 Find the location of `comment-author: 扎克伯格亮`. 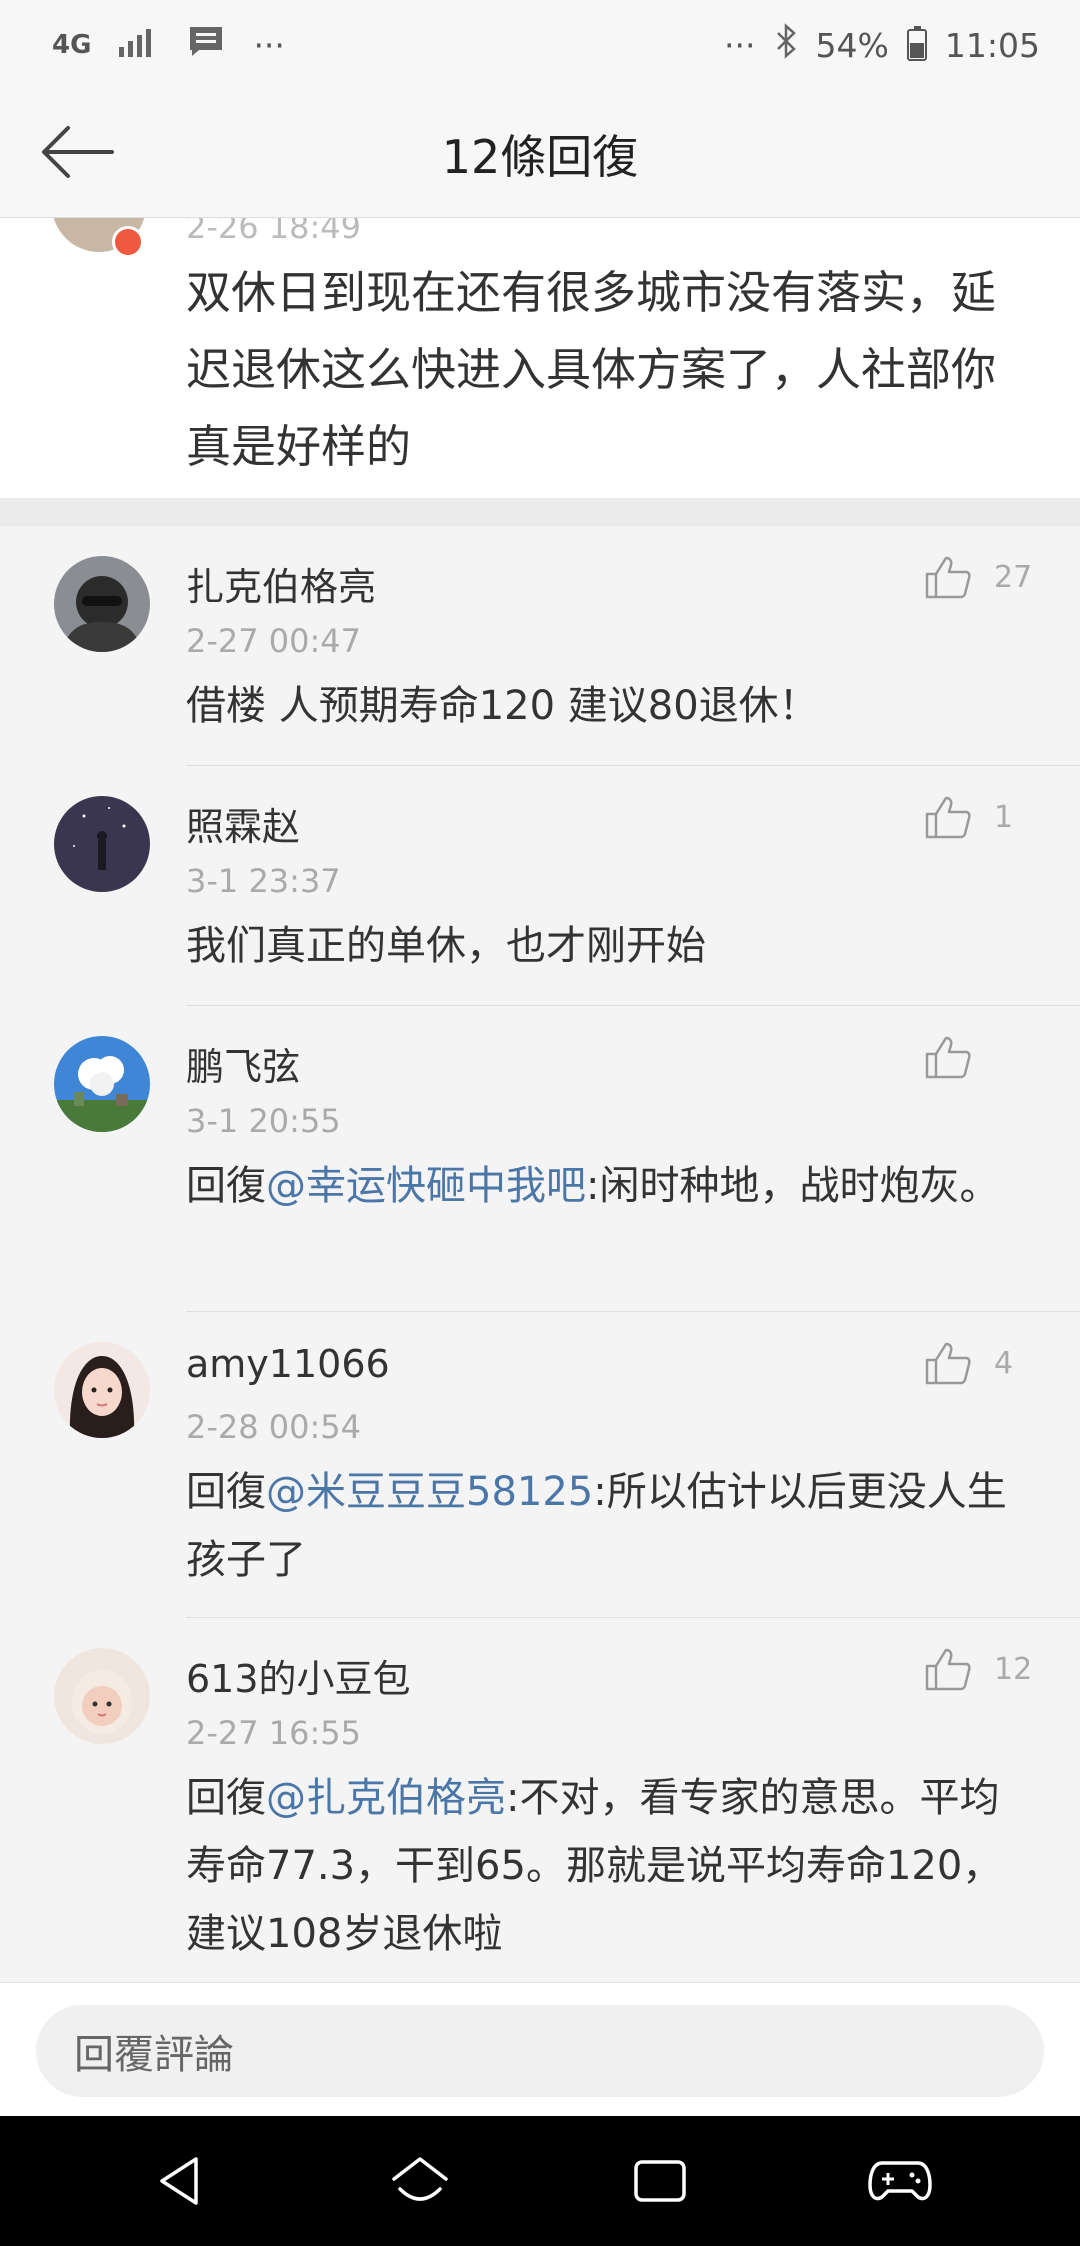

comment-author: 扎克伯格亮 is located at coordinates (281, 583).